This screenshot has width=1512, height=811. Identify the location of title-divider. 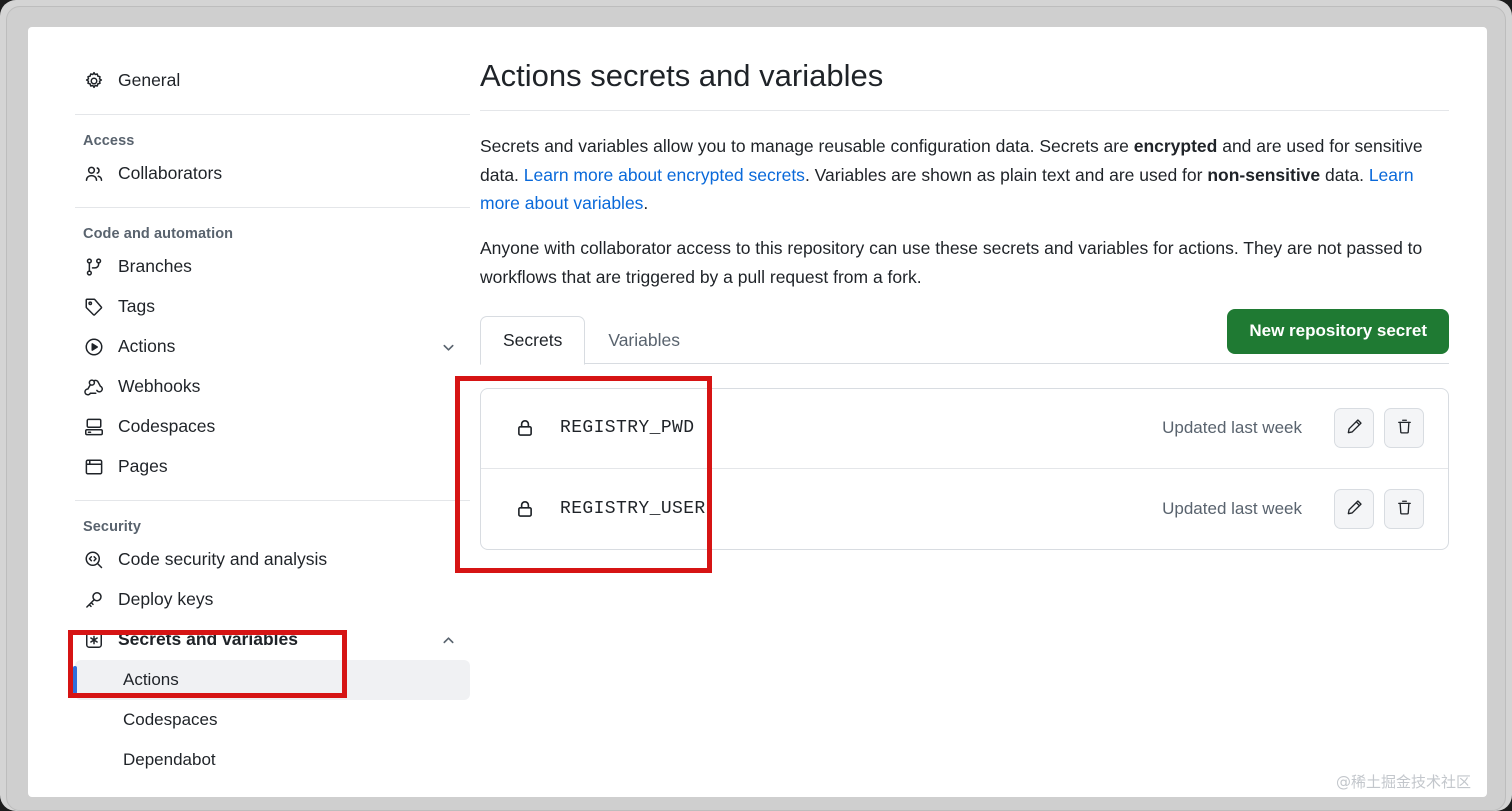
(964, 111).